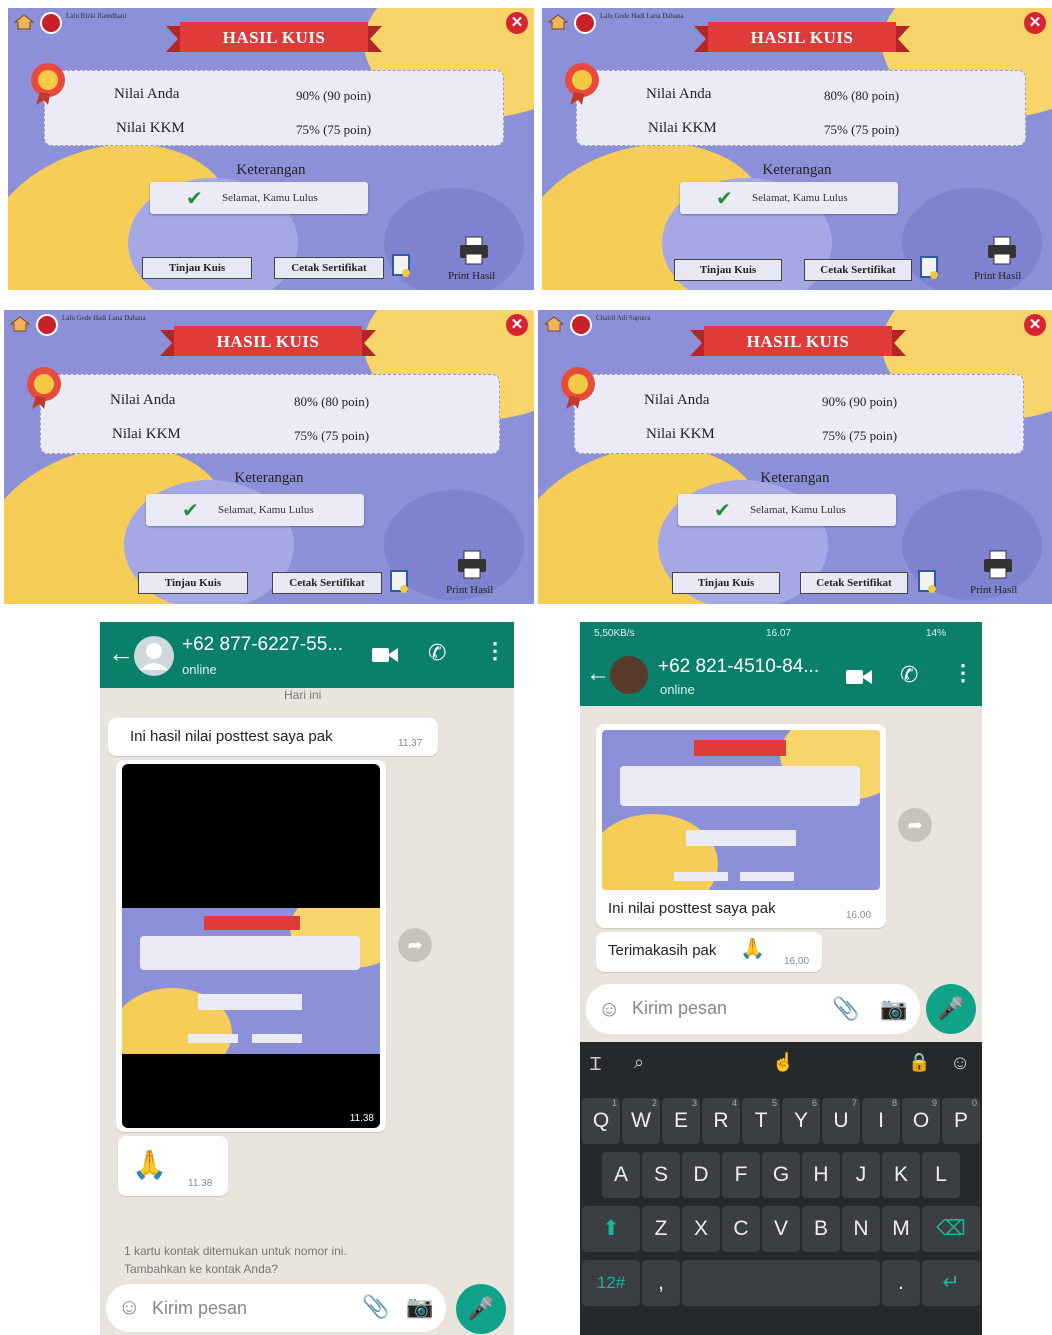 This screenshot has height=1335, width=1052. Describe the element at coordinates (861, 1175) in the screenshot. I see `key-j: J` at that location.